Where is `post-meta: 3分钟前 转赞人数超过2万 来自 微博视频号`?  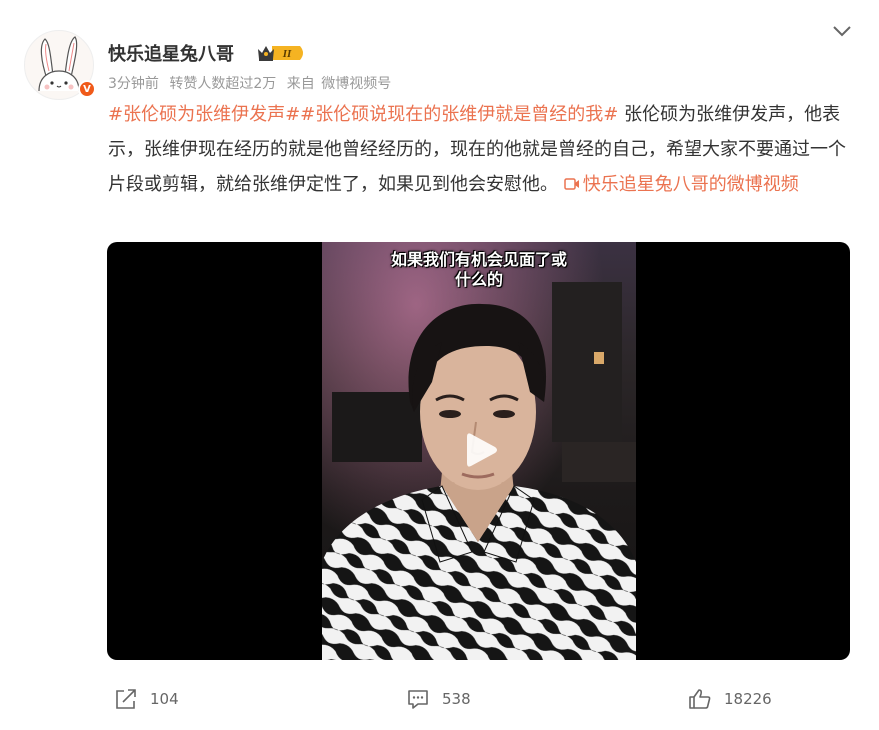
post-meta: 3分钟前 转赞人数超过2万 来自 微博视频号 is located at coordinates (252, 83).